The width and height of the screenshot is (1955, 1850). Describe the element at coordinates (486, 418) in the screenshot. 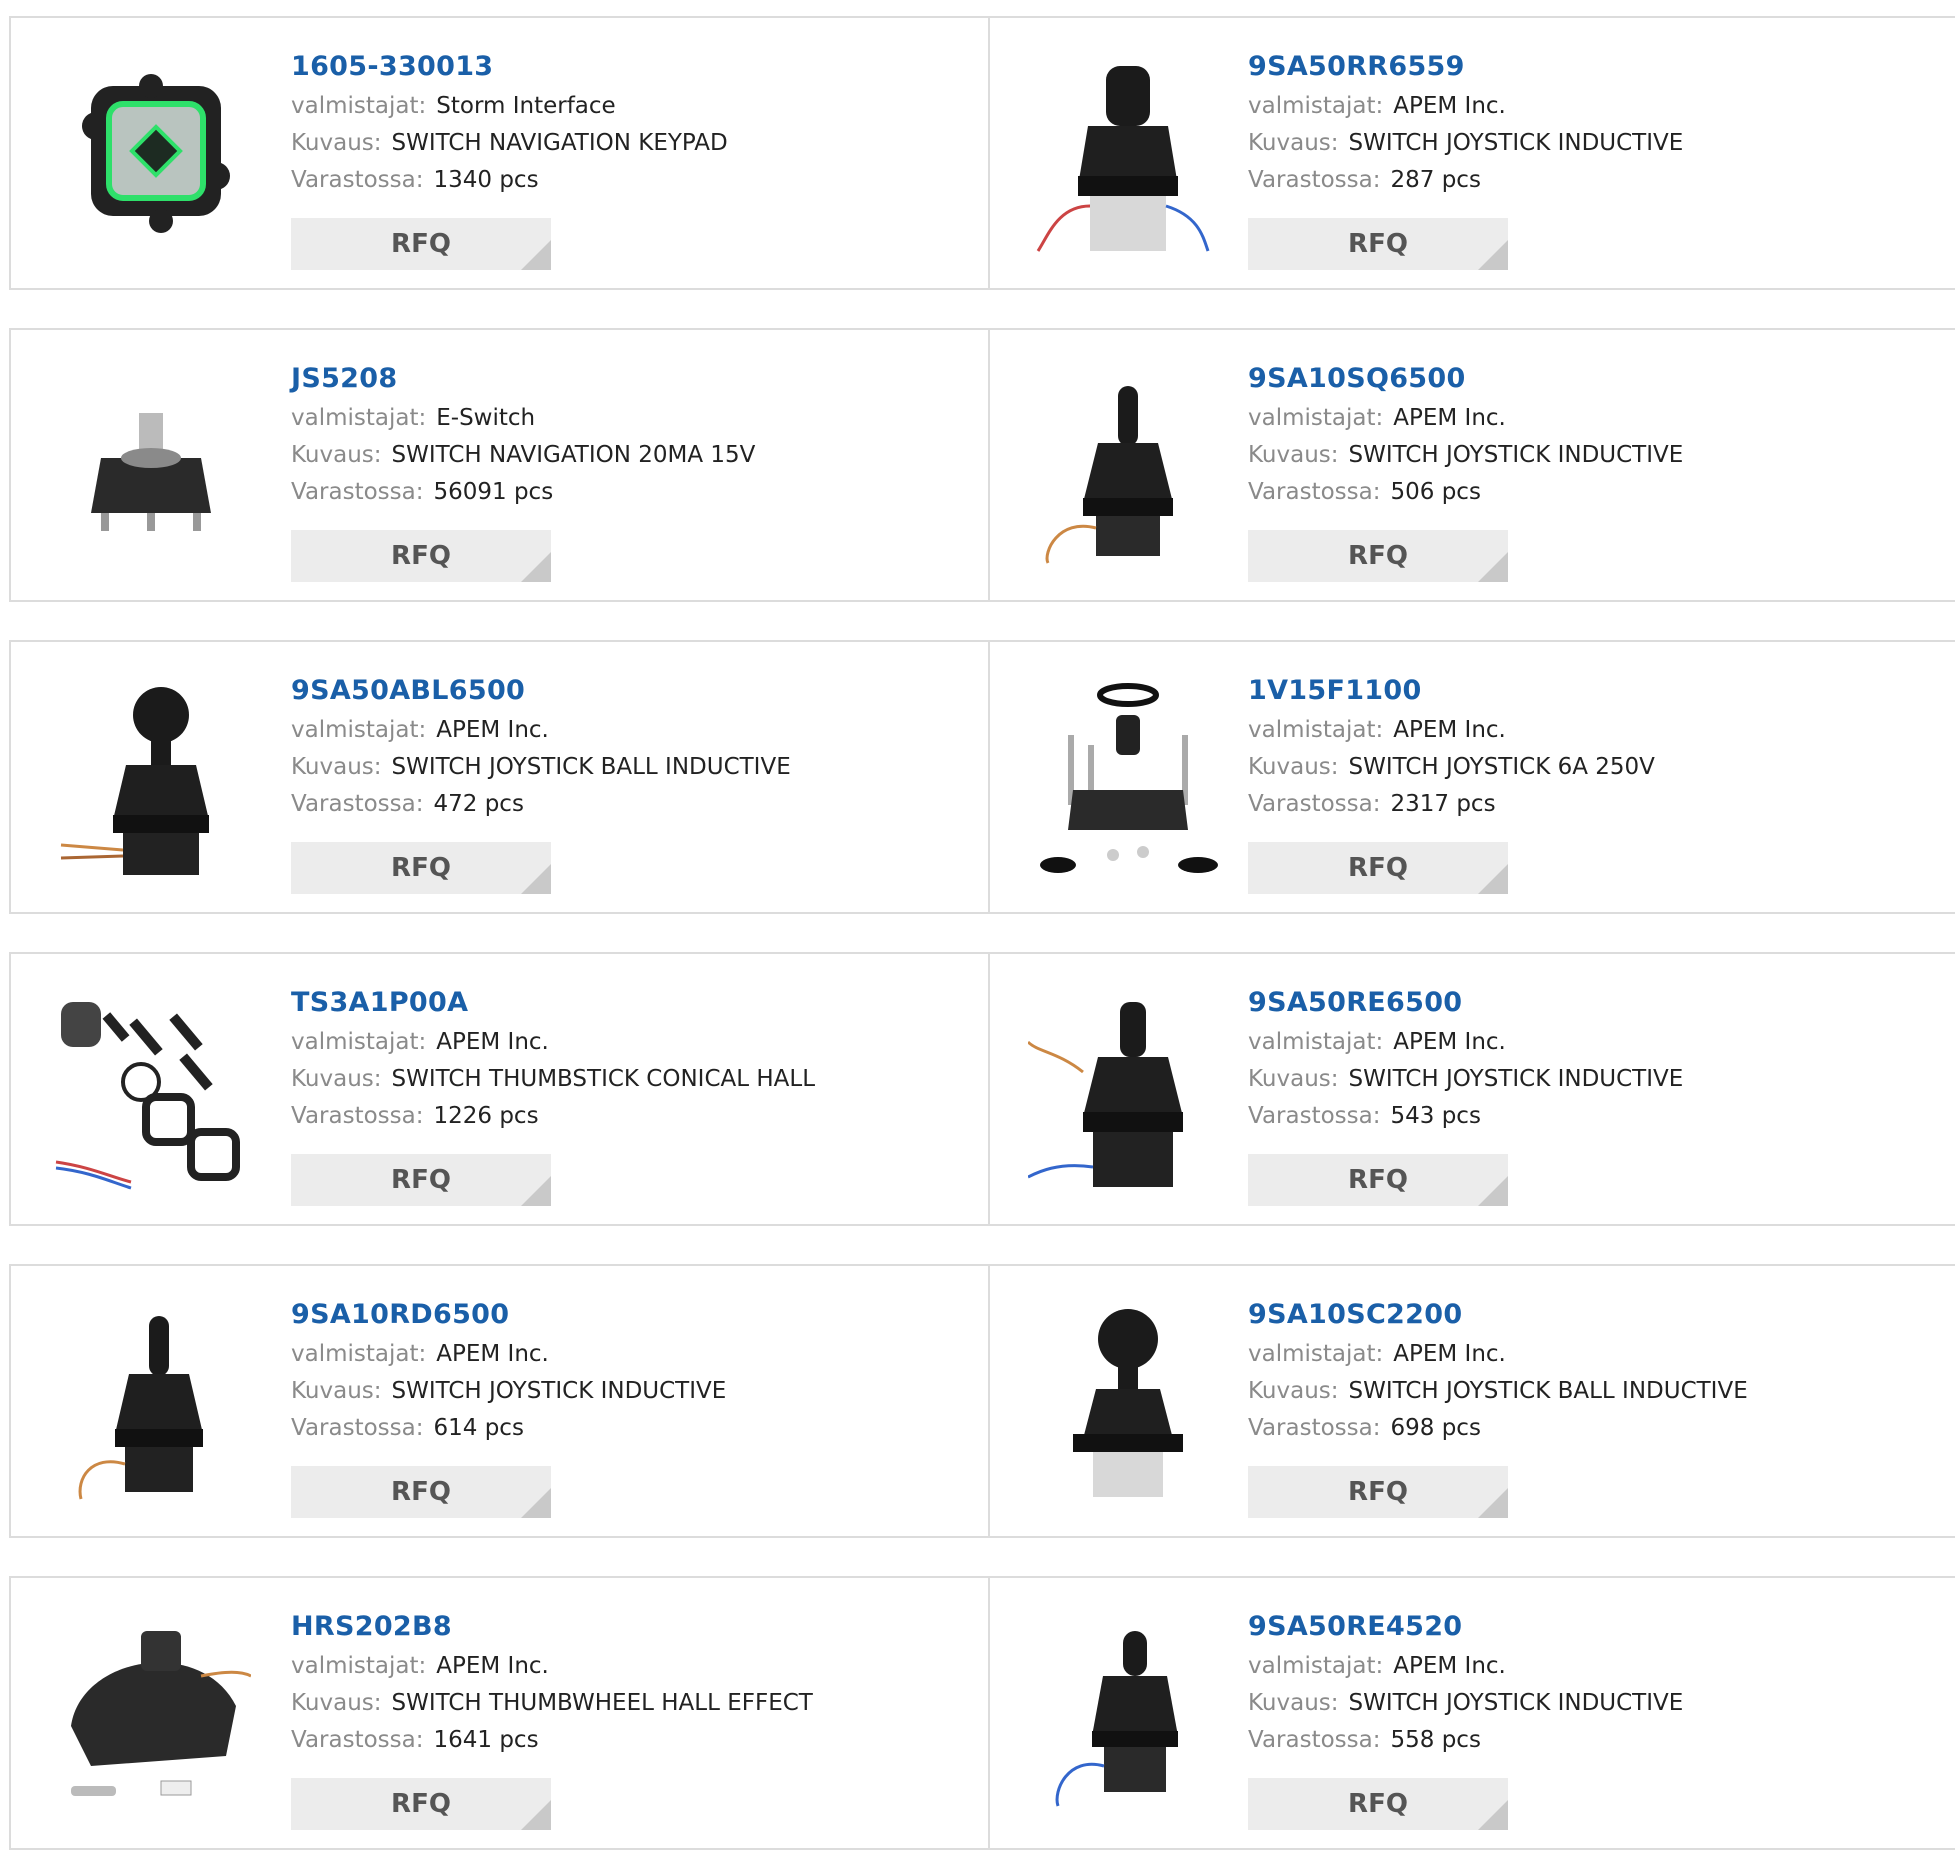

I see `manufacturer-value: E-Switch` at that location.